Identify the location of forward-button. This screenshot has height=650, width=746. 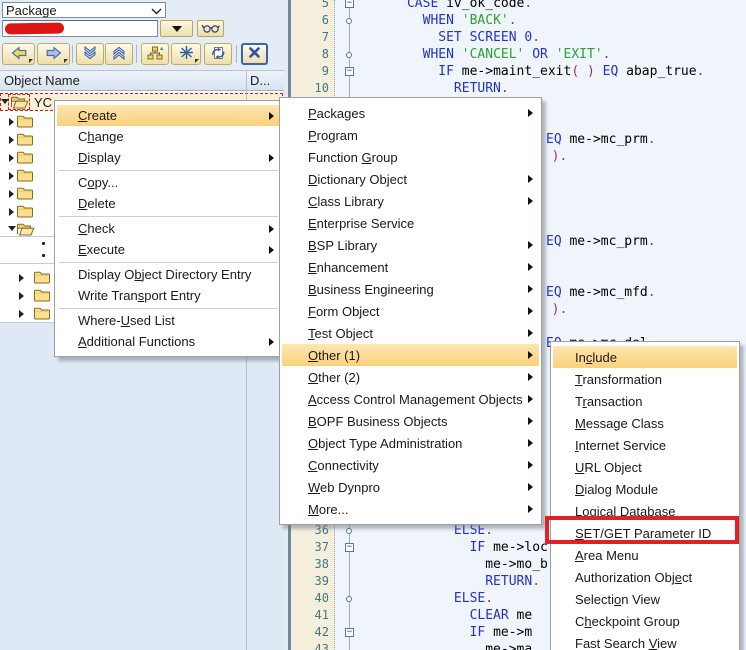
(53, 54).